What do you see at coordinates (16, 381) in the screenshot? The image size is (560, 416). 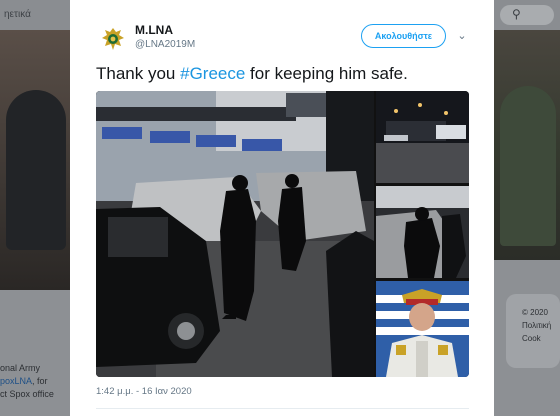 I see `background-bio-link: poxLNA` at bounding box center [16, 381].